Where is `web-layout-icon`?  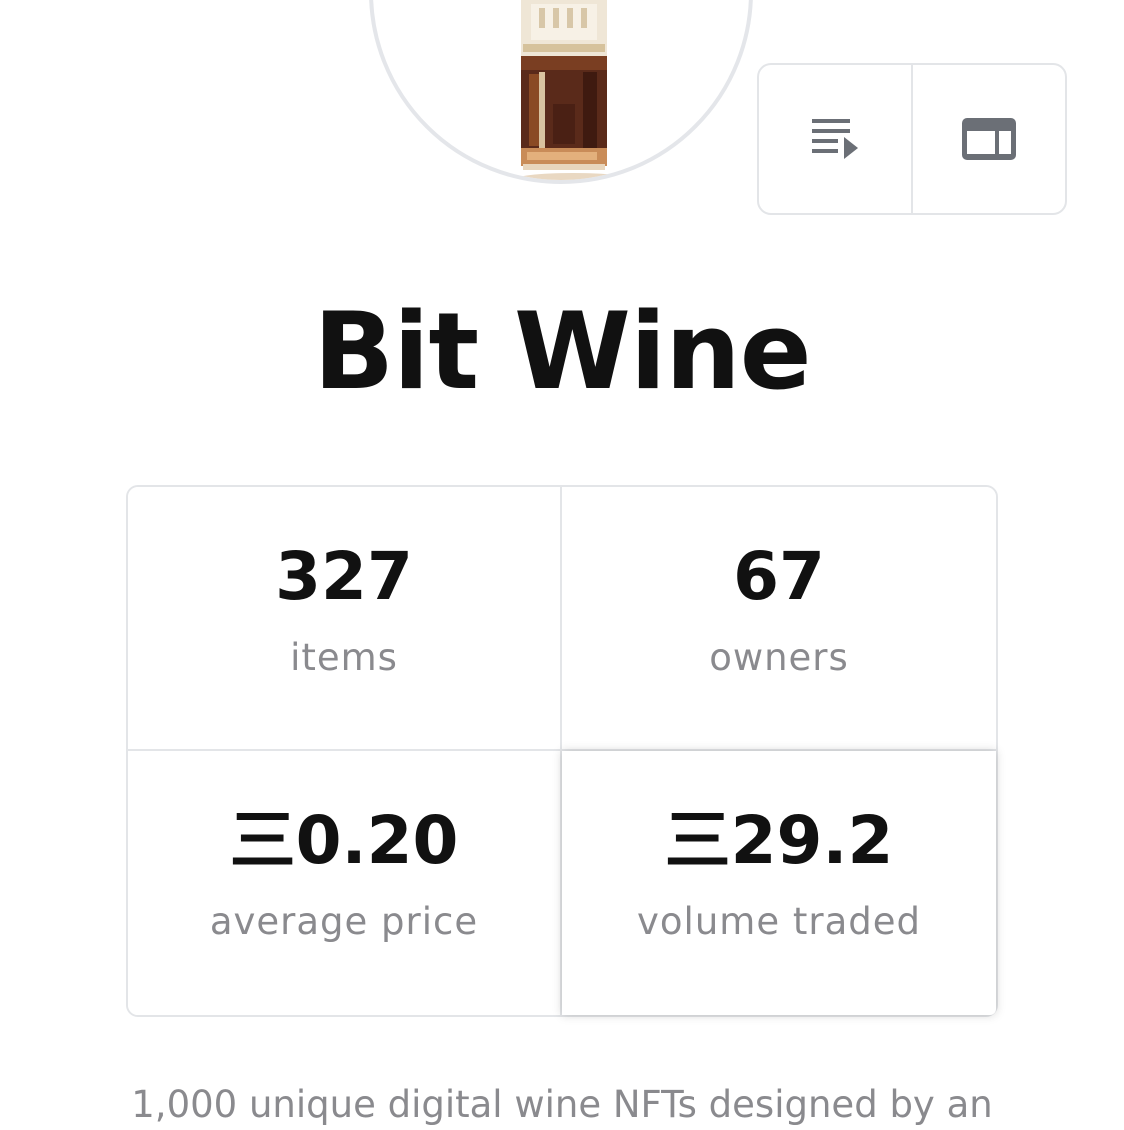 web-layout-icon is located at coordinates (989, 139).